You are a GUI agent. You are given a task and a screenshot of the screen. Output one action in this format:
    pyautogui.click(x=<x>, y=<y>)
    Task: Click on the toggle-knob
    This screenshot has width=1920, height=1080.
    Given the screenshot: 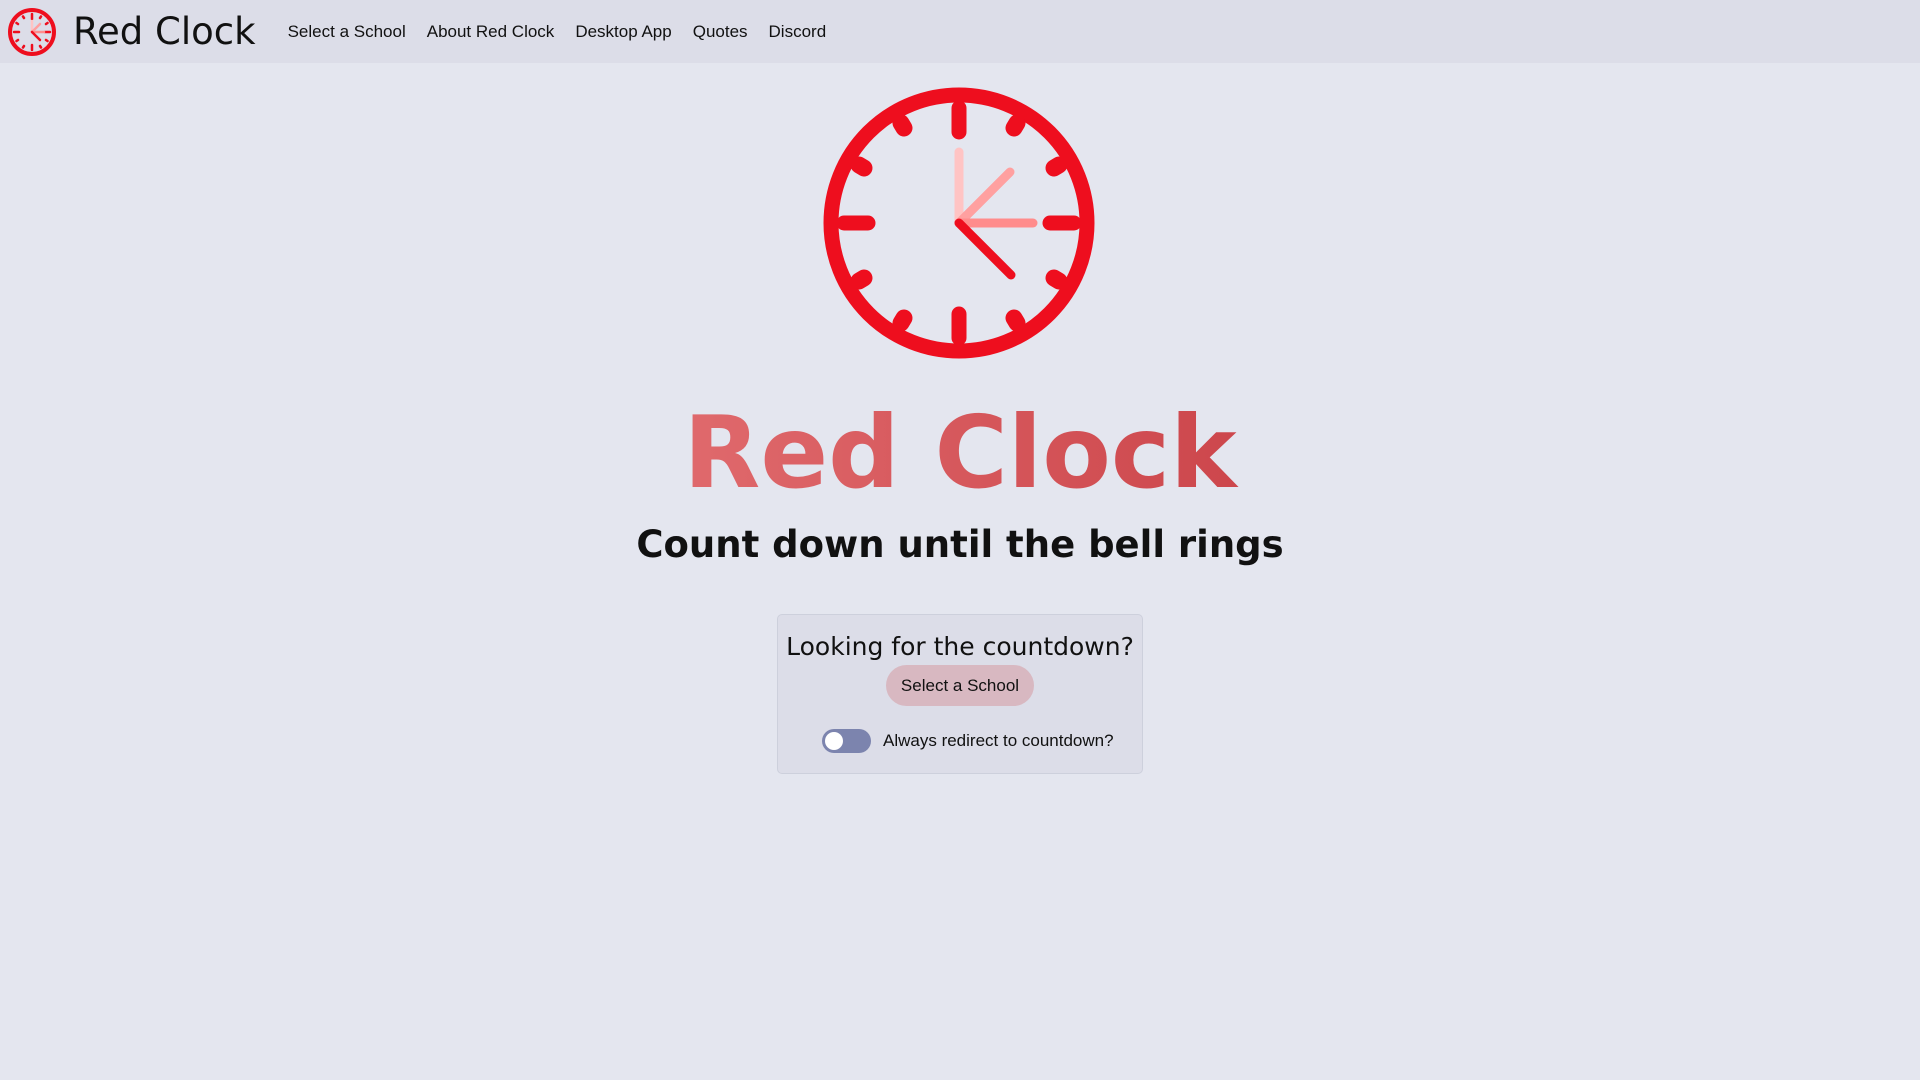 What is the action you would take?
    pyautogui.click(x=834, y=741)
    